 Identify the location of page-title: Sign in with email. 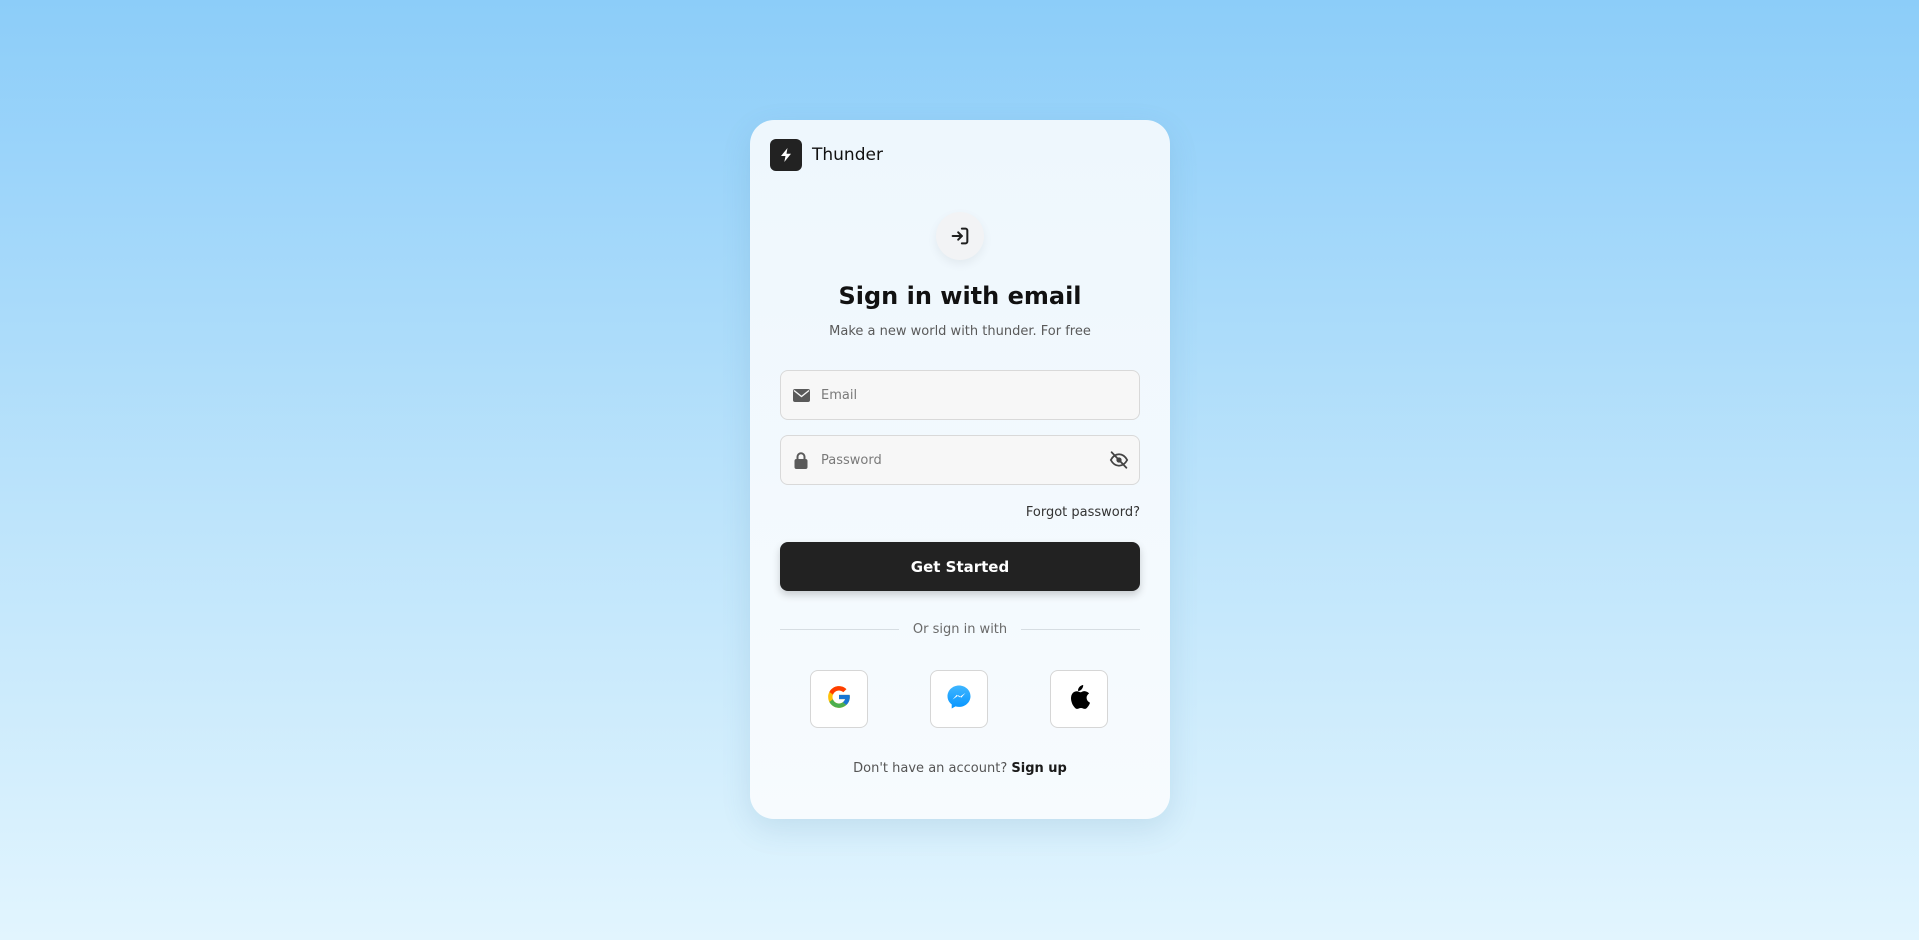
(960, 296).